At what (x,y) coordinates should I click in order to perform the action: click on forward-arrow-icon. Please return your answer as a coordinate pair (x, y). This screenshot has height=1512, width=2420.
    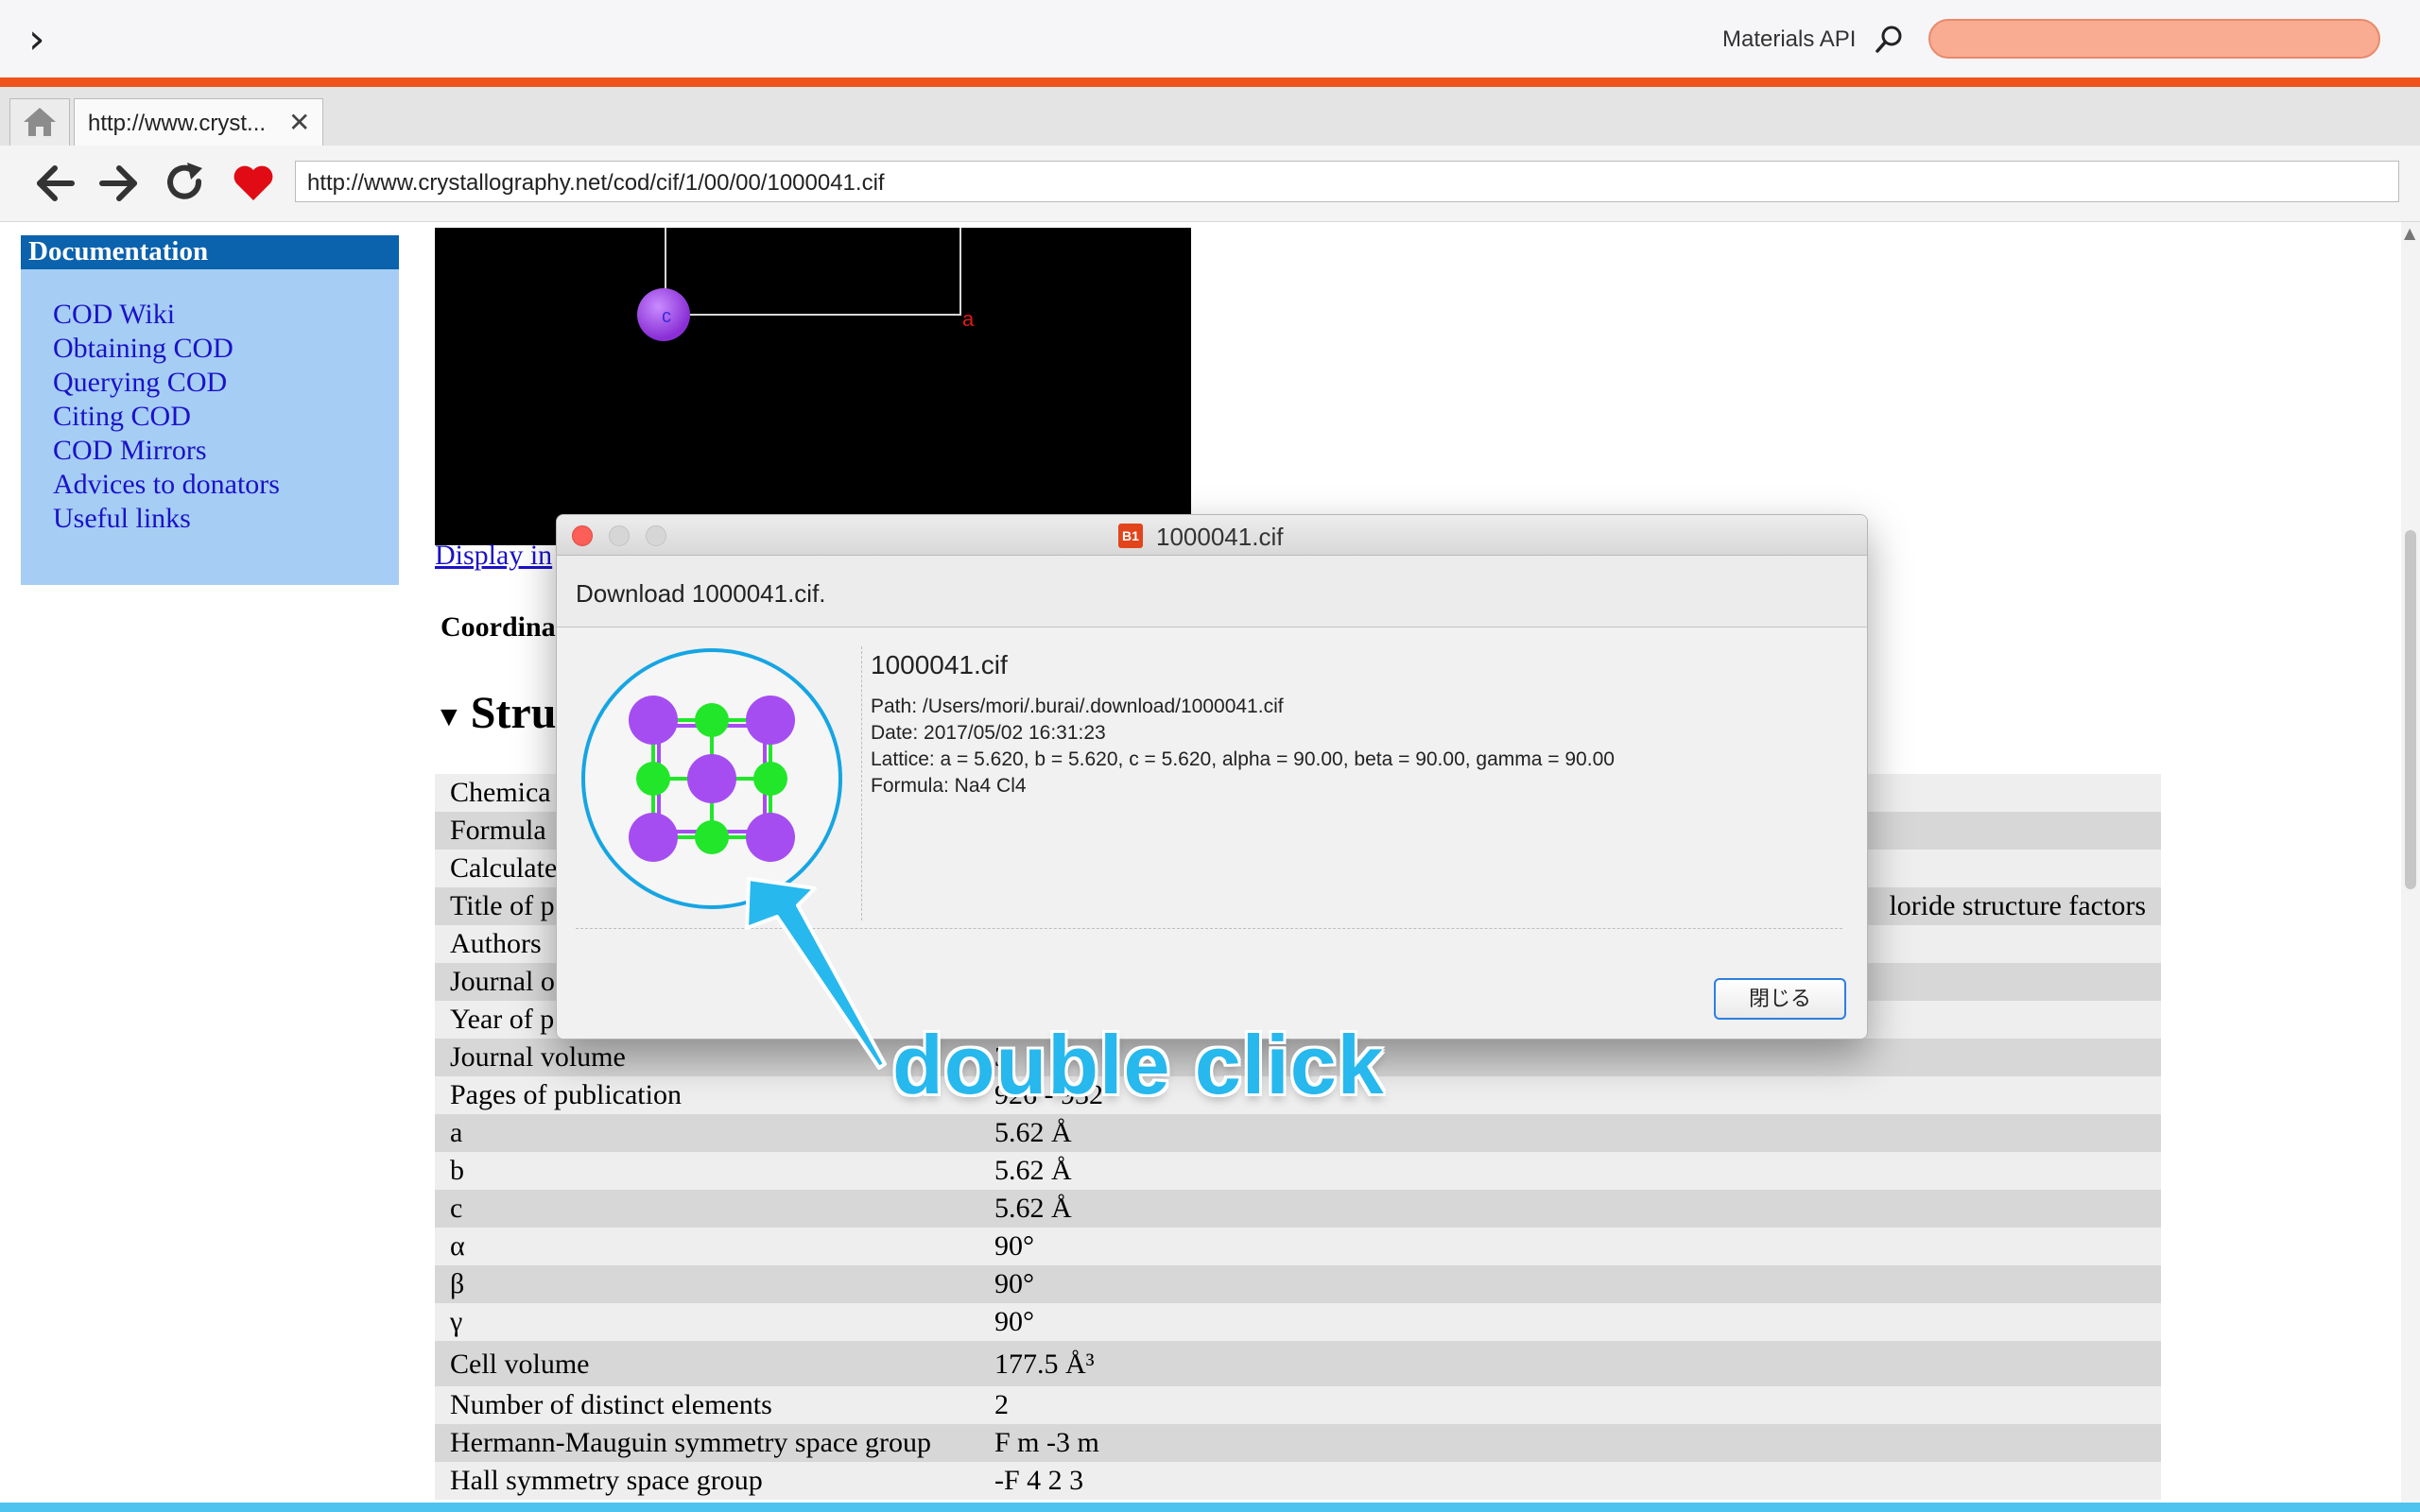
    Looking at the image, I should click on (119, 183).